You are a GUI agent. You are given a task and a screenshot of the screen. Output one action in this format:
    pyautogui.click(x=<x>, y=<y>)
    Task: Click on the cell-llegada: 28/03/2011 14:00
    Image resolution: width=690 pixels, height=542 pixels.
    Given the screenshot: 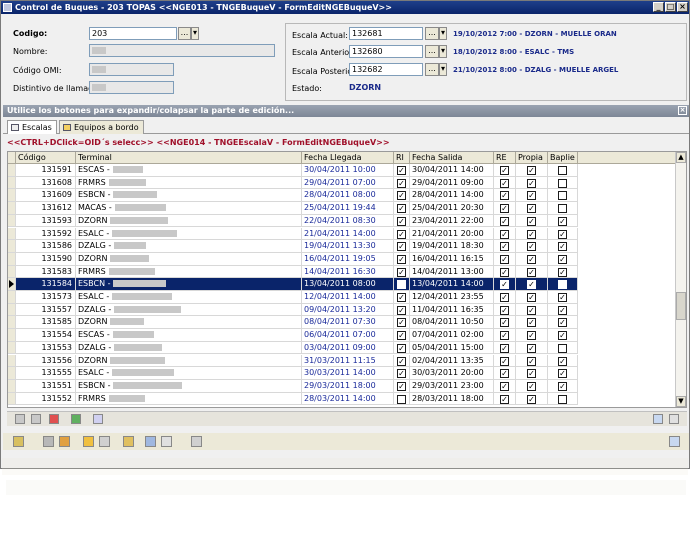 What is the action you would take?
    pyautogui.click(x=348, y=399)
    